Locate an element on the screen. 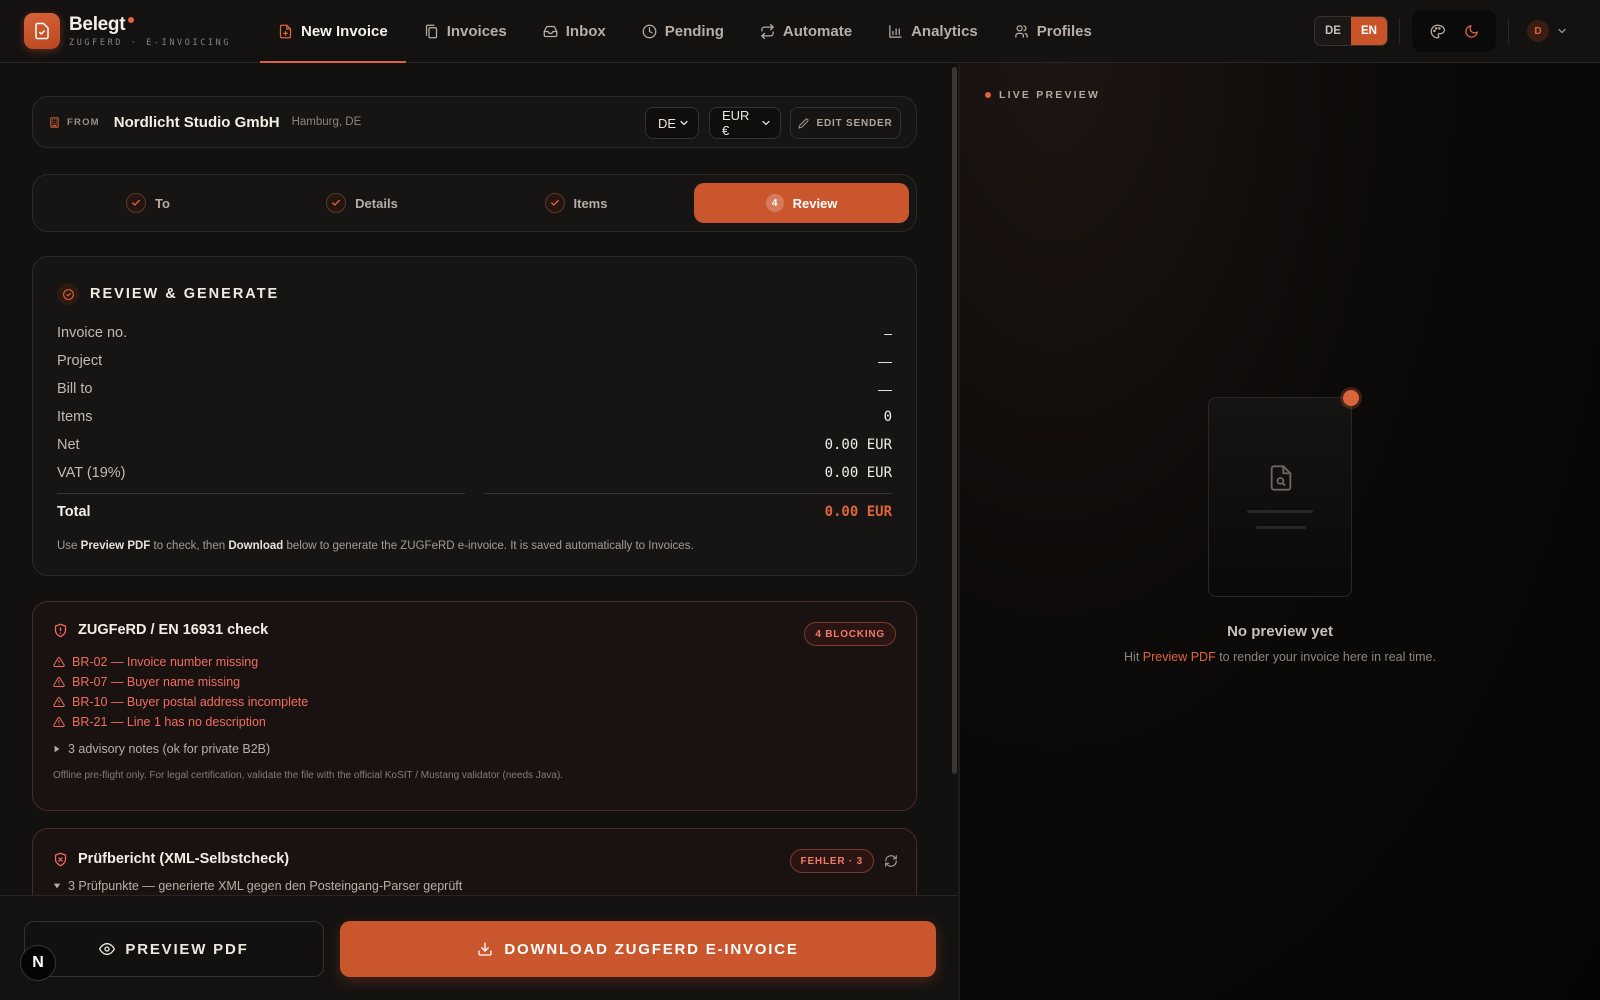  lang-en-button: EN is located at coordinates (1369, 31).